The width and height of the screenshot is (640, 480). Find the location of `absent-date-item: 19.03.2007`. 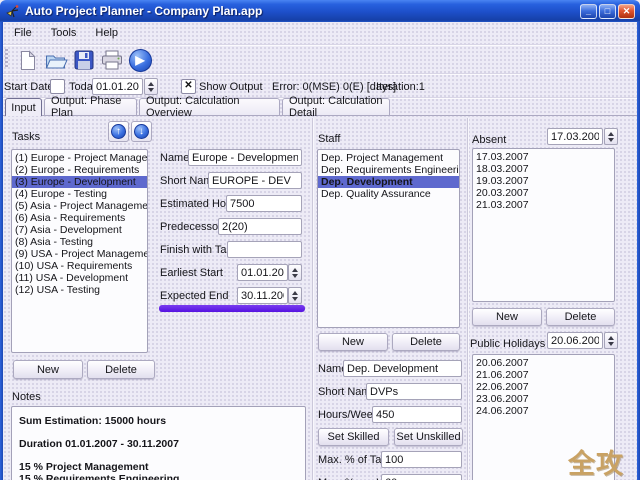

absent-date-item: 19.03.2007 is located at coordinates (543, 181).